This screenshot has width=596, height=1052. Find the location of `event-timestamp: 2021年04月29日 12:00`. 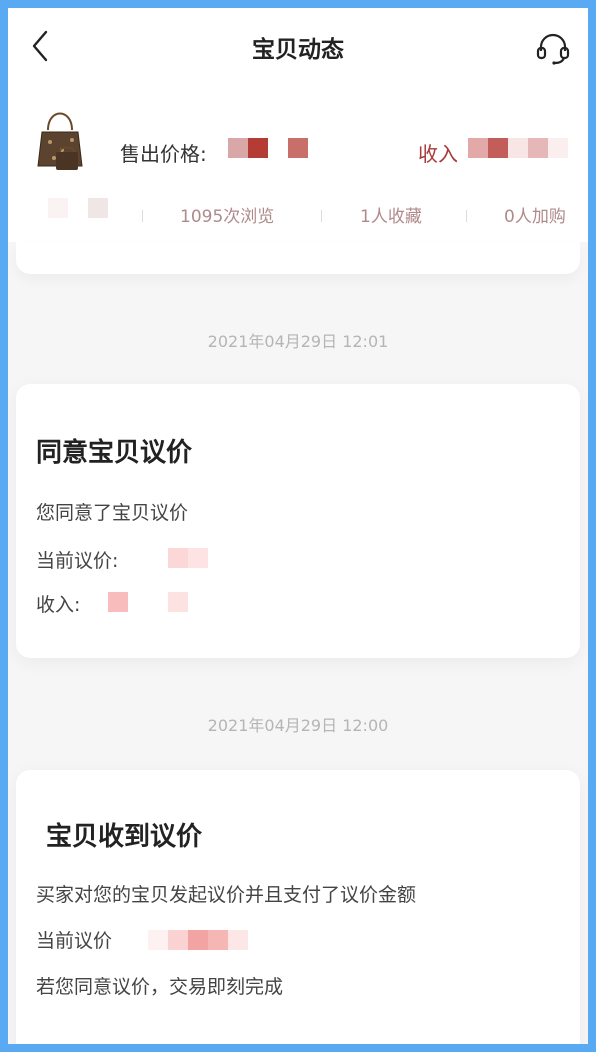

event-timestamp: 2021年04月29日 12:00 is located at coordinates (298, 725).